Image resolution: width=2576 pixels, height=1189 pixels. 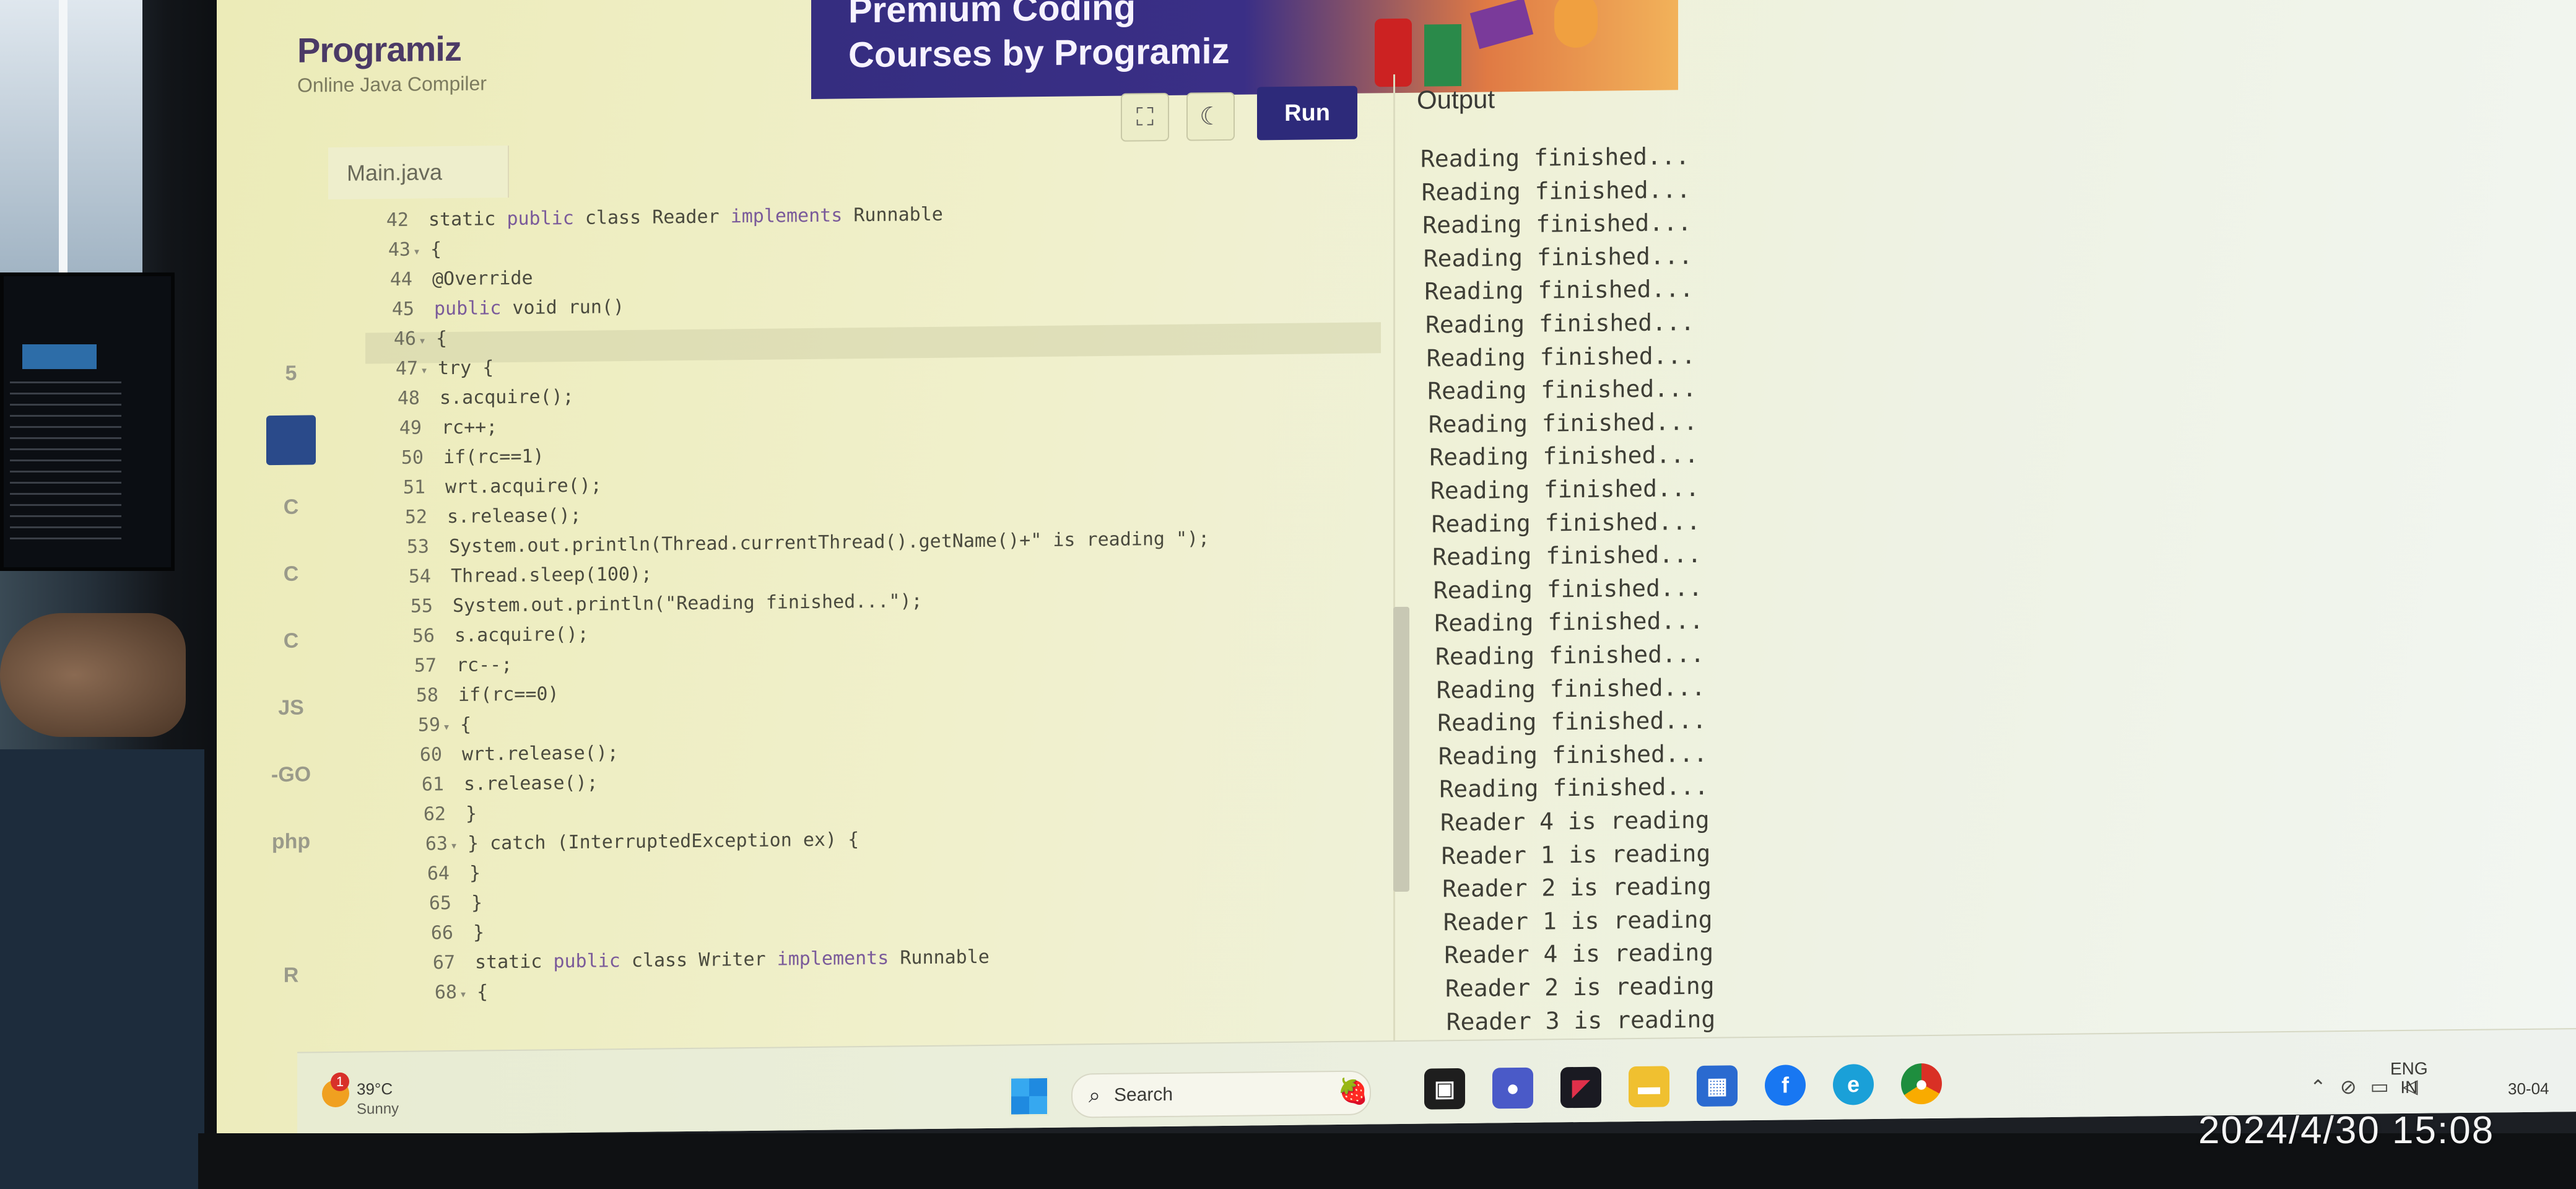 I want to click on brand: Programiz Online Java Compiler, so click(x=392, y=62).